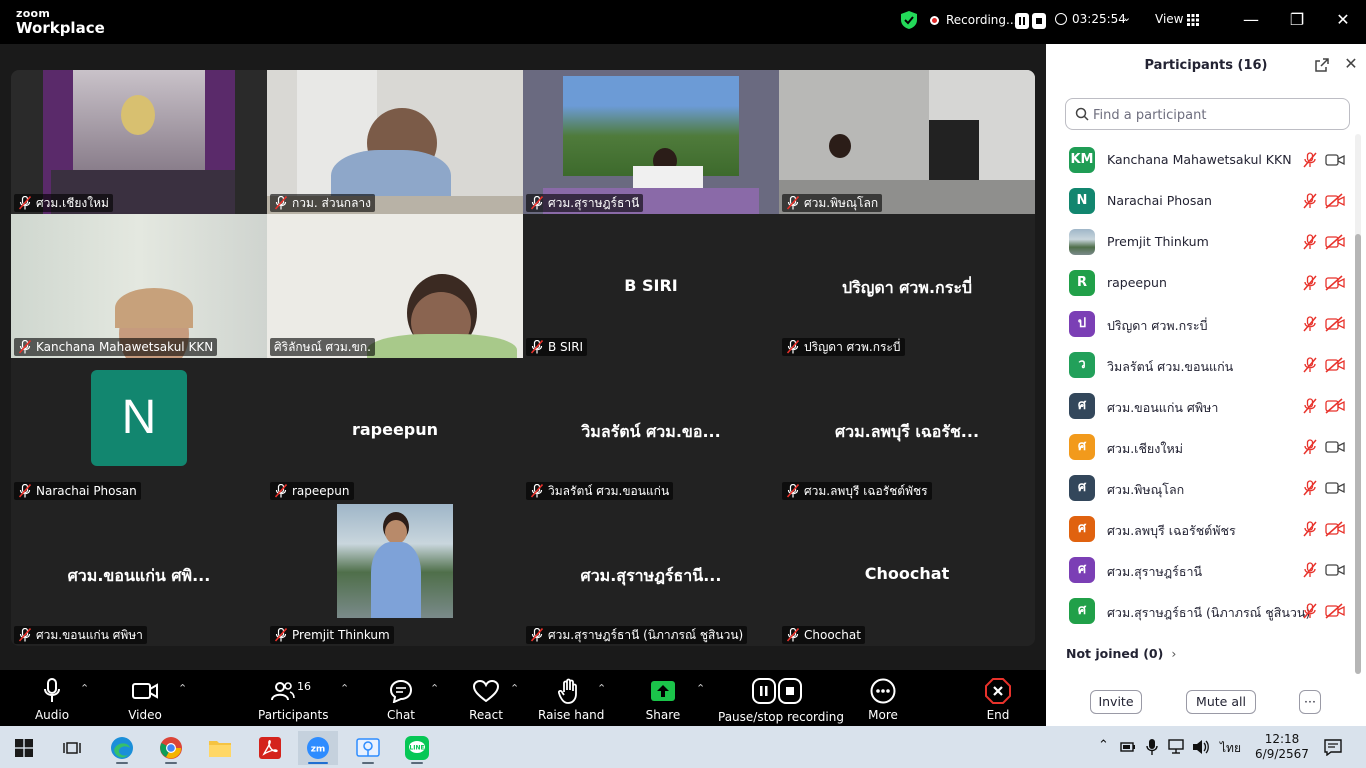 This screenshot has height=768, width=1366. Describe the element at coordinates (514, 688) in the screenshot. I see `react-options-chevron-icon: ⌃` at that location.